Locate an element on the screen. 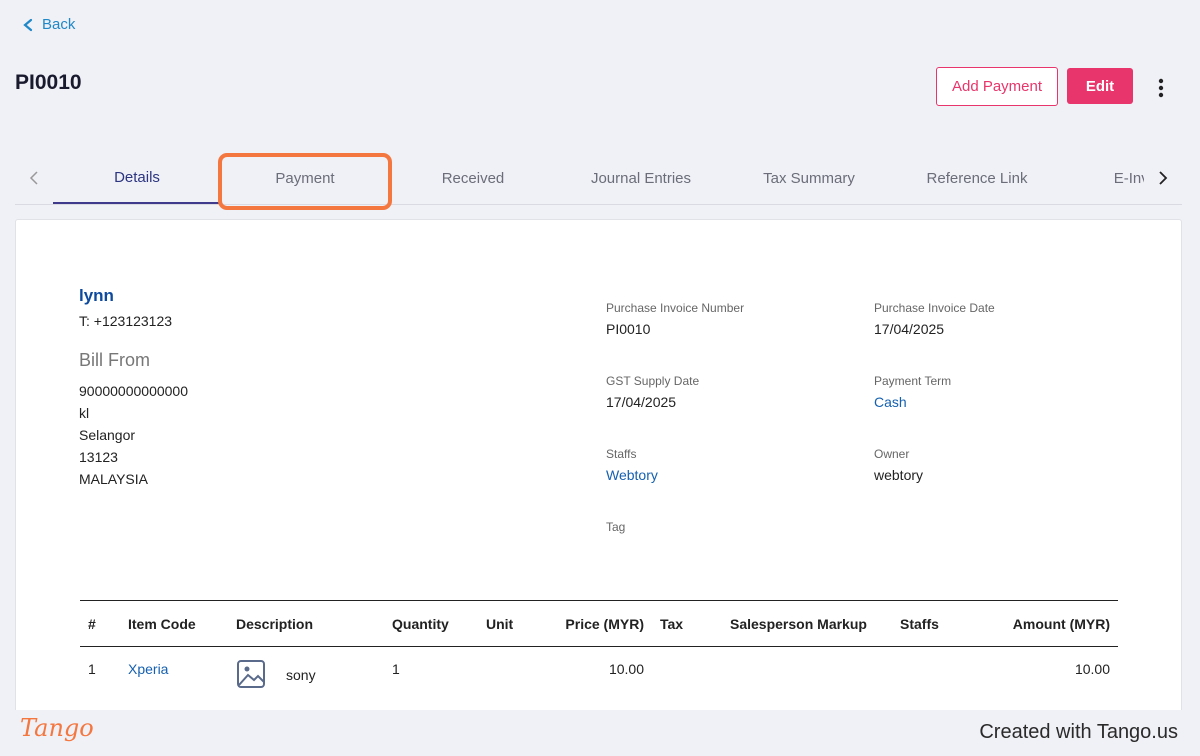  cell-unit is located at coordinates (514, 670).